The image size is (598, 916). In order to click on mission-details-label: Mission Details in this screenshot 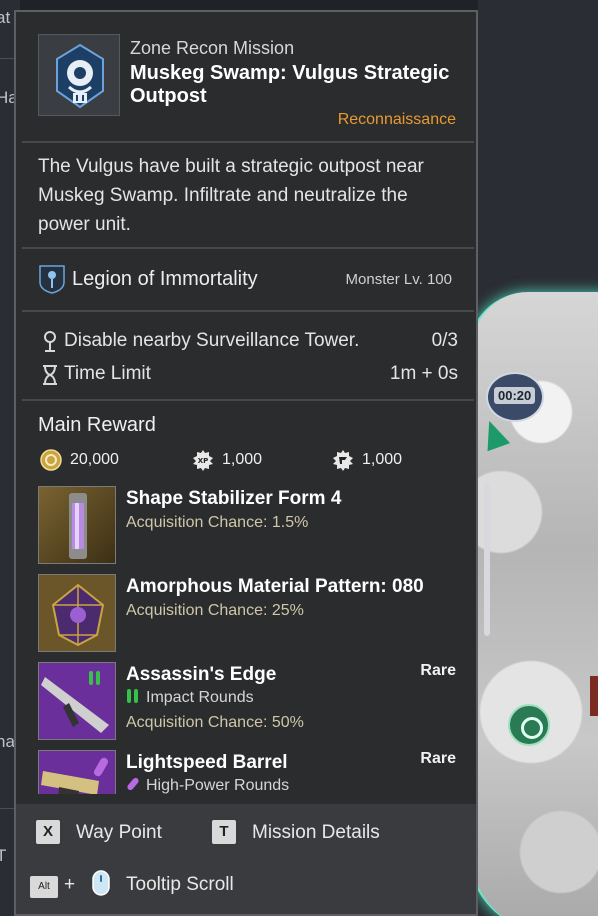, I will do `click(316, 833)`.